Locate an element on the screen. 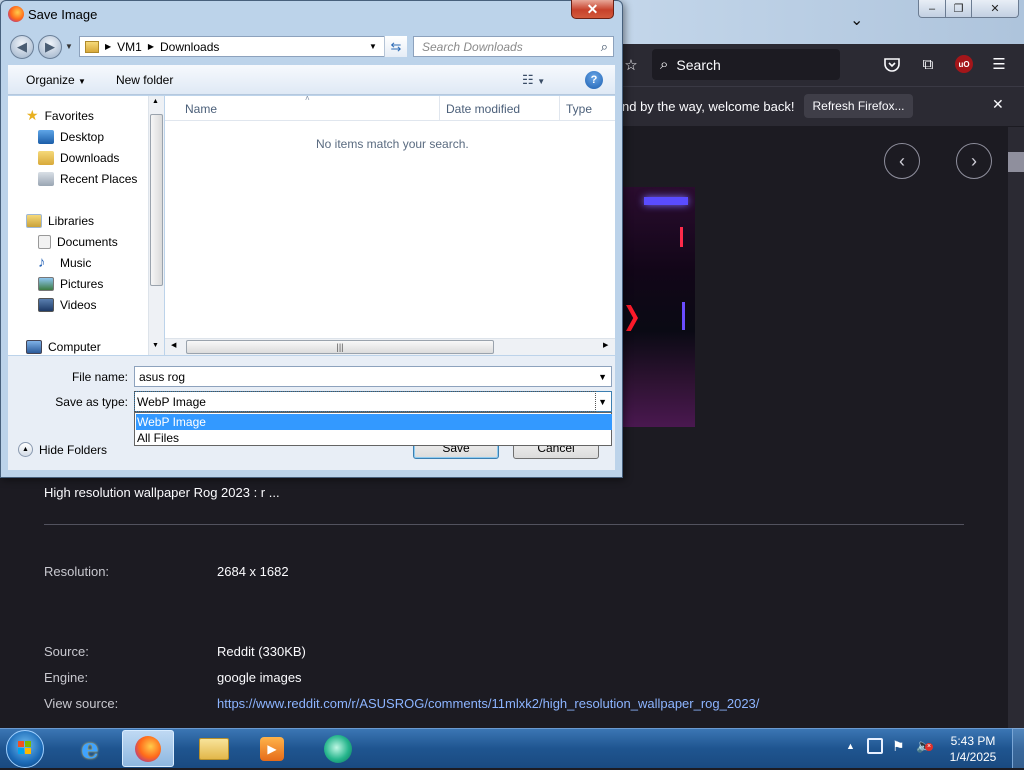 The width and height of the screenshot is (1024, 770). nav-videos: Videos is located at coordinates (67, 304).